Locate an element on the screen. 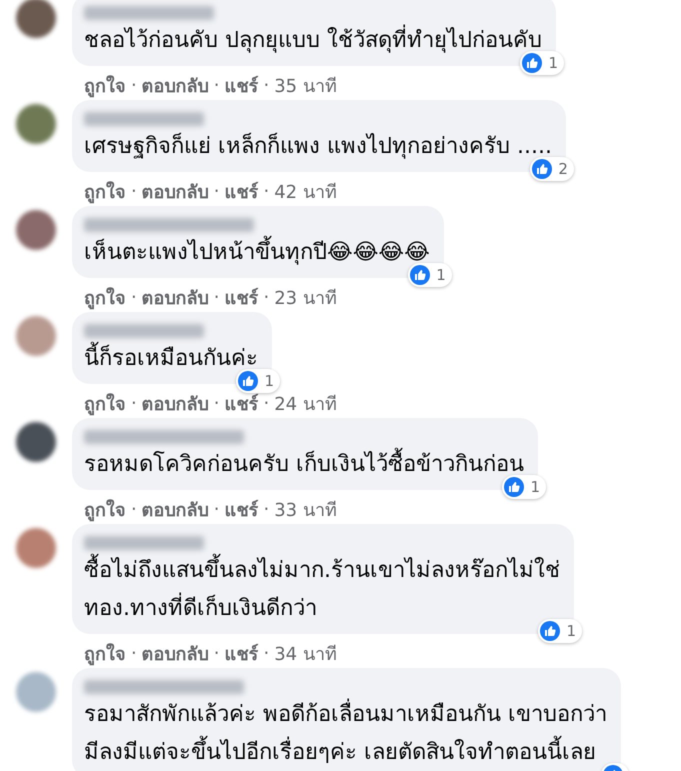  timestamp: 42 นาที is located at coordinates (305, 191).